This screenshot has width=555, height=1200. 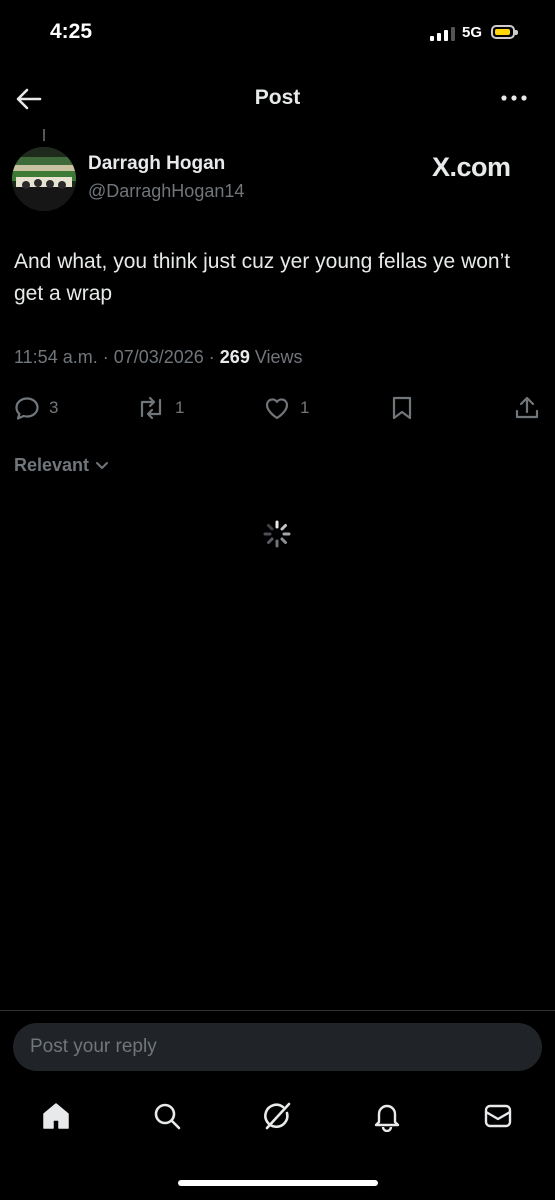 I want to click on views-label: Views, so click(x=276, y=357).